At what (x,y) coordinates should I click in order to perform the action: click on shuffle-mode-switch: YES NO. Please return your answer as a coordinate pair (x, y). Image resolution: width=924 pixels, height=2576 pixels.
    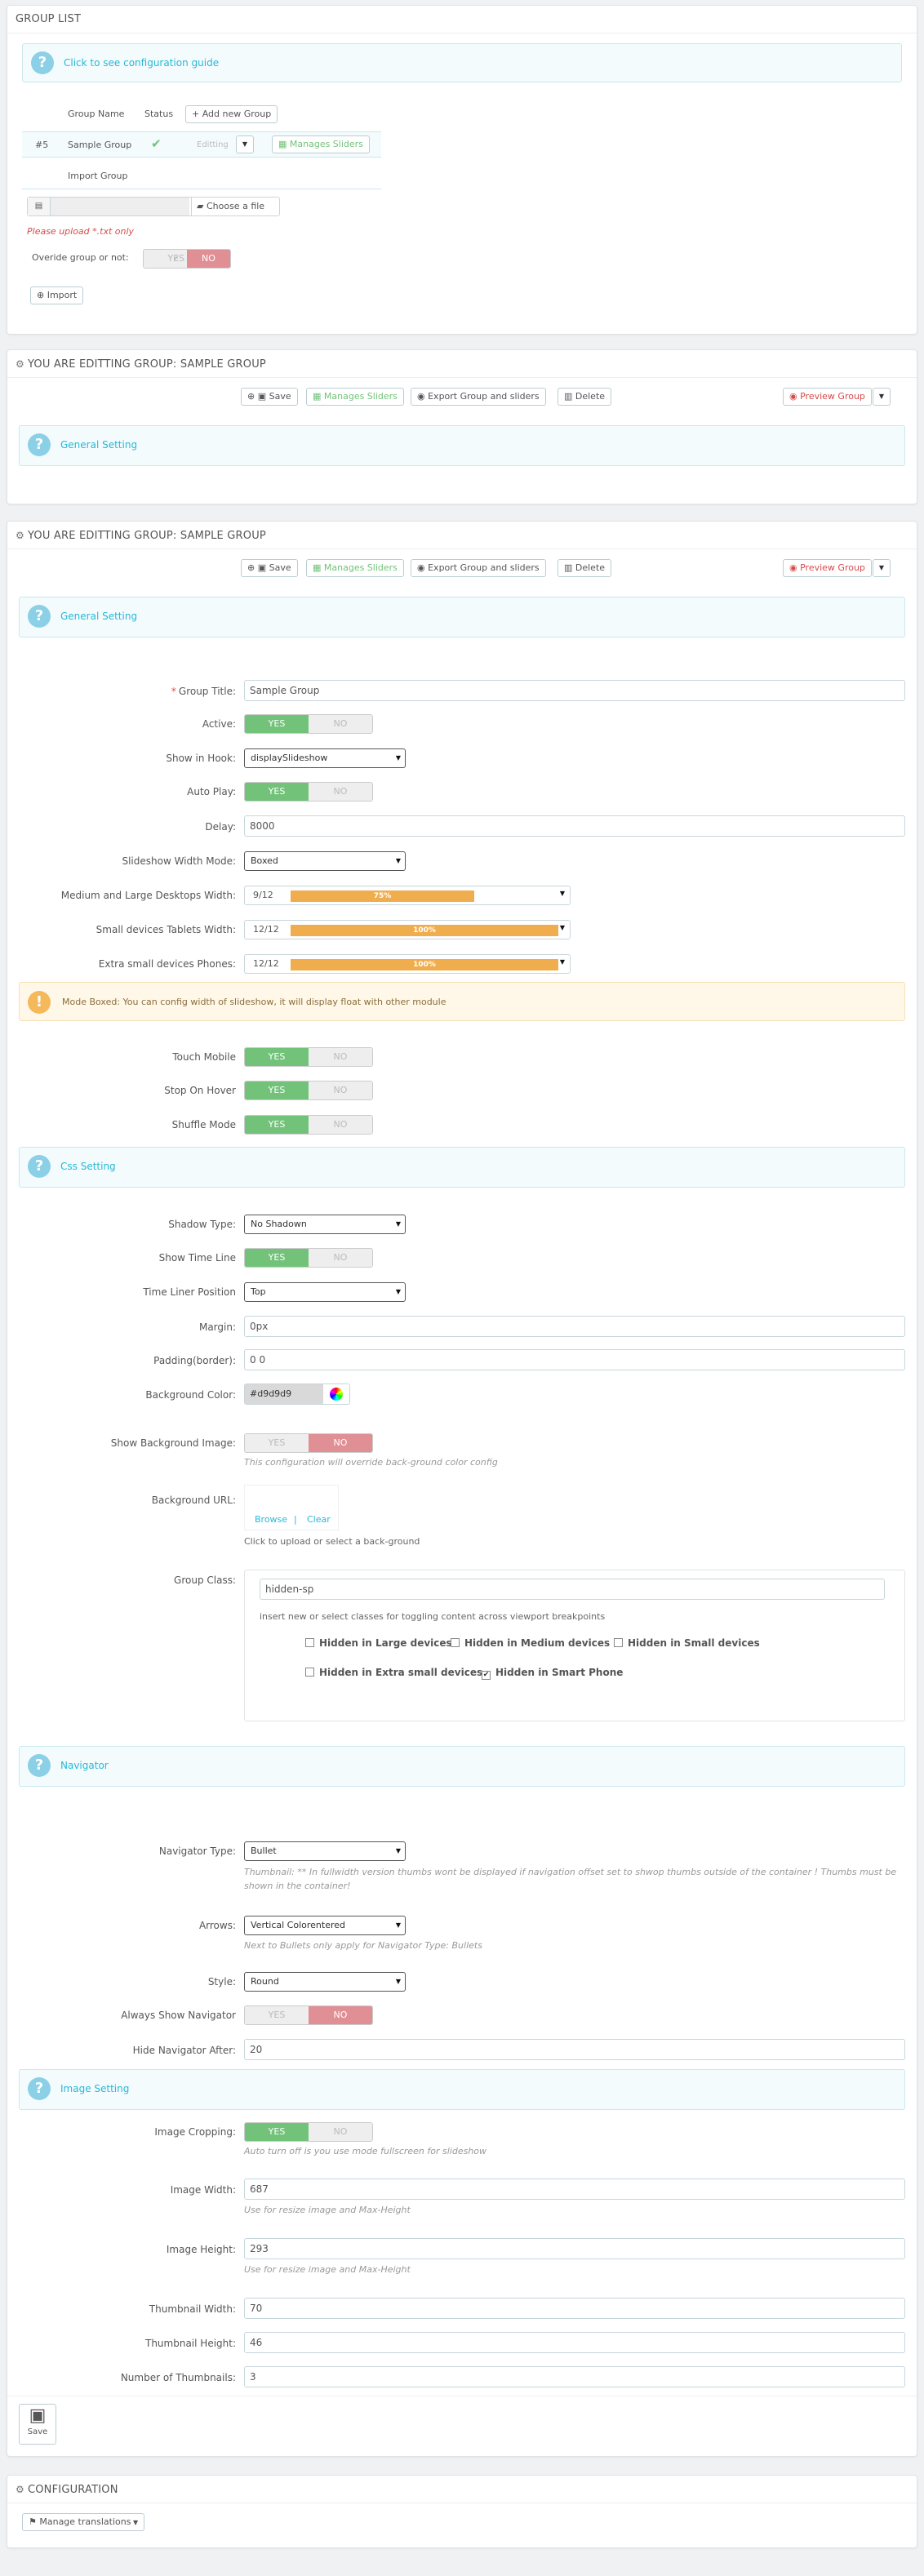
    Looking at the image, I should click on (308, 1125).